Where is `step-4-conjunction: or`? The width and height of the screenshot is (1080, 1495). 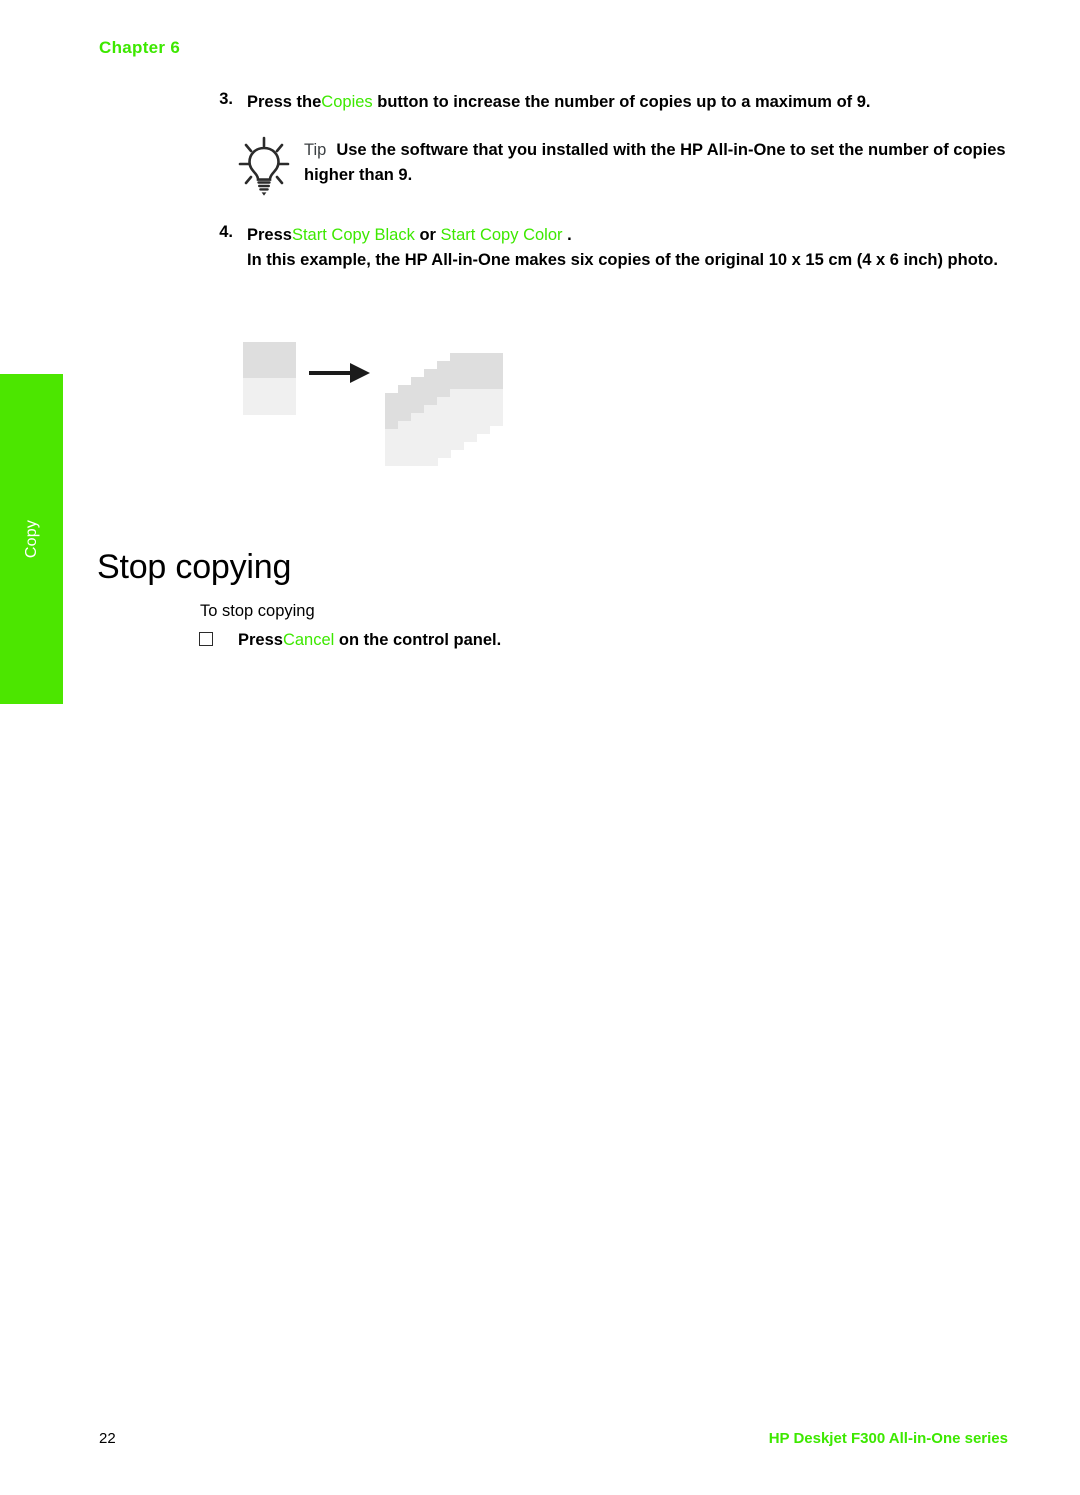
step-4-conjunction: or is located at coordinates (427, 235).